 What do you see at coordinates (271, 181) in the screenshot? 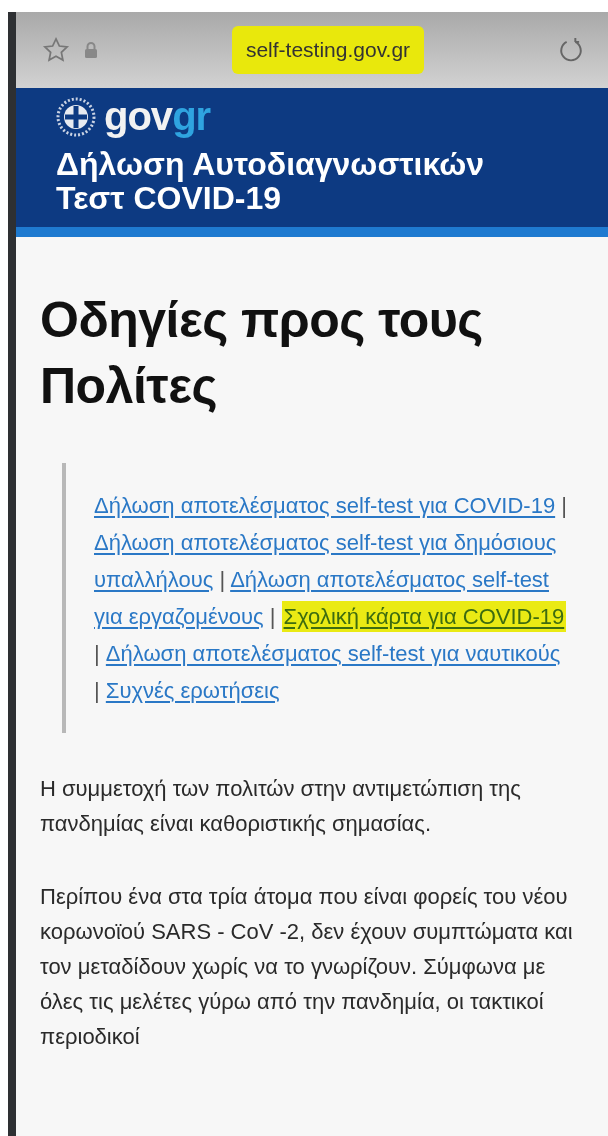
I see `site-title: Δήλωση Αυτοδιαγνωστικών Τεστ COVID-19` at bounding box center [271, 181].